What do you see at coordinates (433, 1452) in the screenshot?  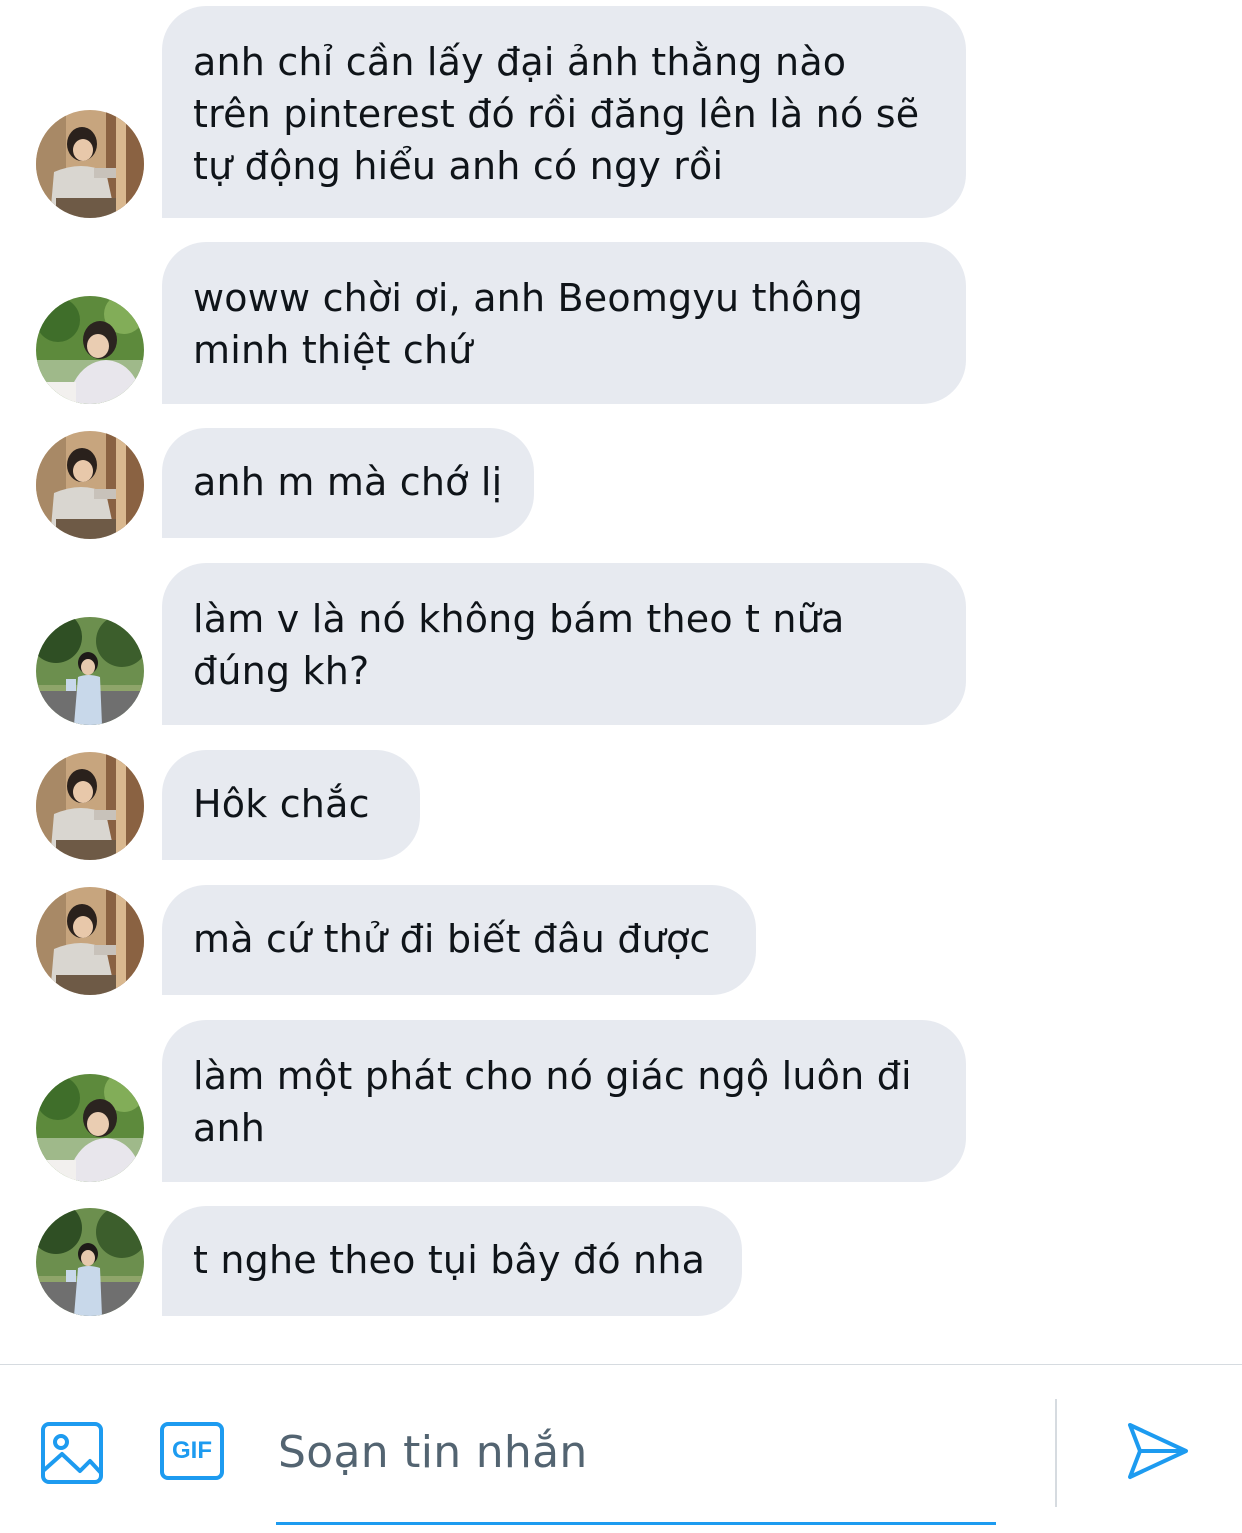 I see `message-input-placeholder: Soạn tin nhắn` at bounding box center [433, 1452].